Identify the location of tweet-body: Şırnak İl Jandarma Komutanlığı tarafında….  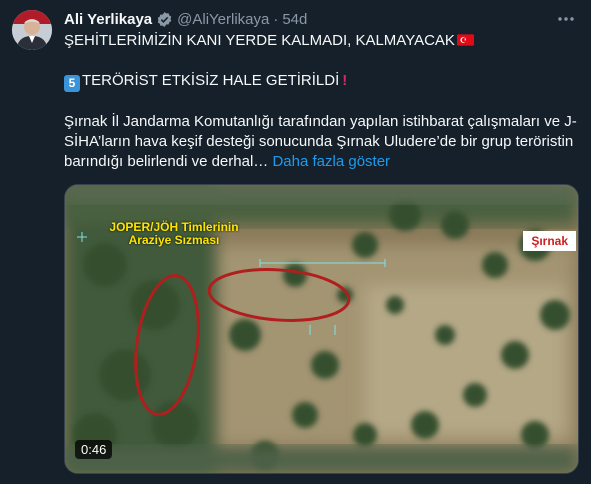
(321, 142).